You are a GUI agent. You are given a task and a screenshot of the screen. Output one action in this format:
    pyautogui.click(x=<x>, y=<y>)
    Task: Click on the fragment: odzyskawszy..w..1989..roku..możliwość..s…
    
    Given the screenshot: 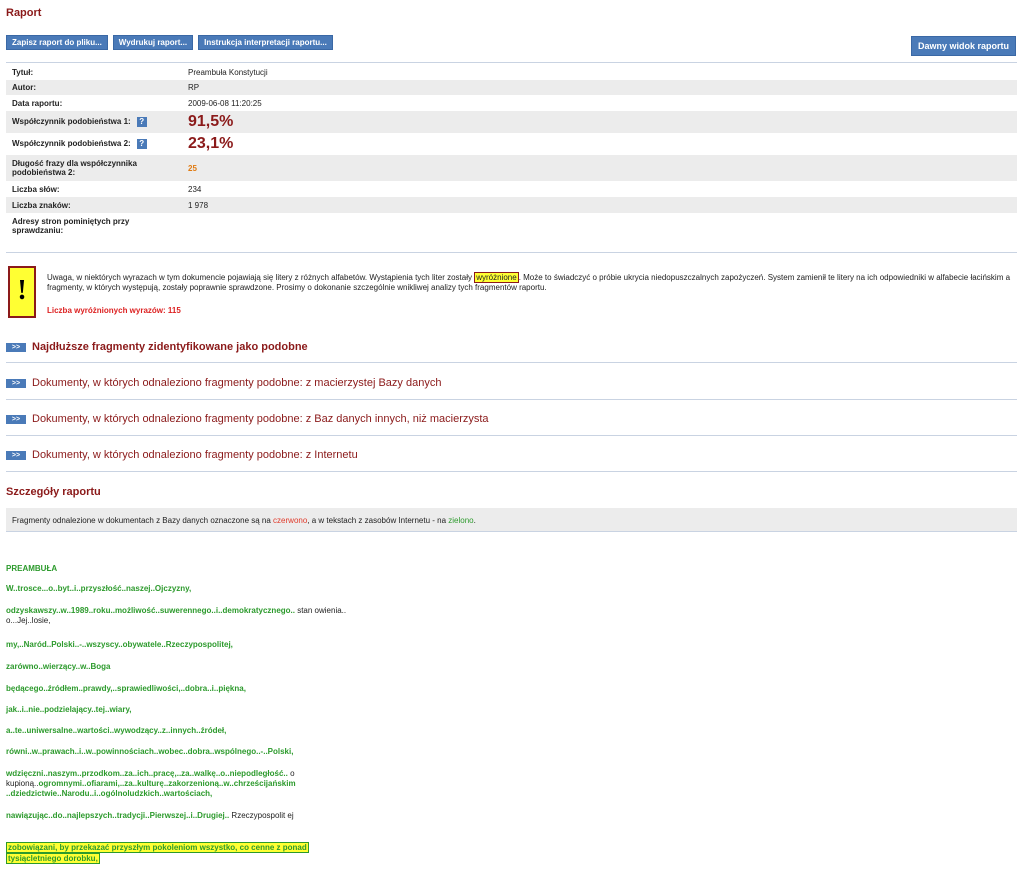 What is the action you would take?
    pyautogui.click(x=186, y=616)
    